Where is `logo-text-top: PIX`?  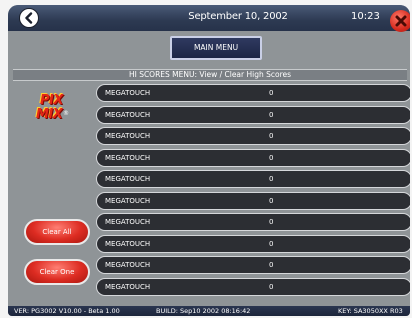
logo-text-top: PIX is located at coordinates (51, 100).